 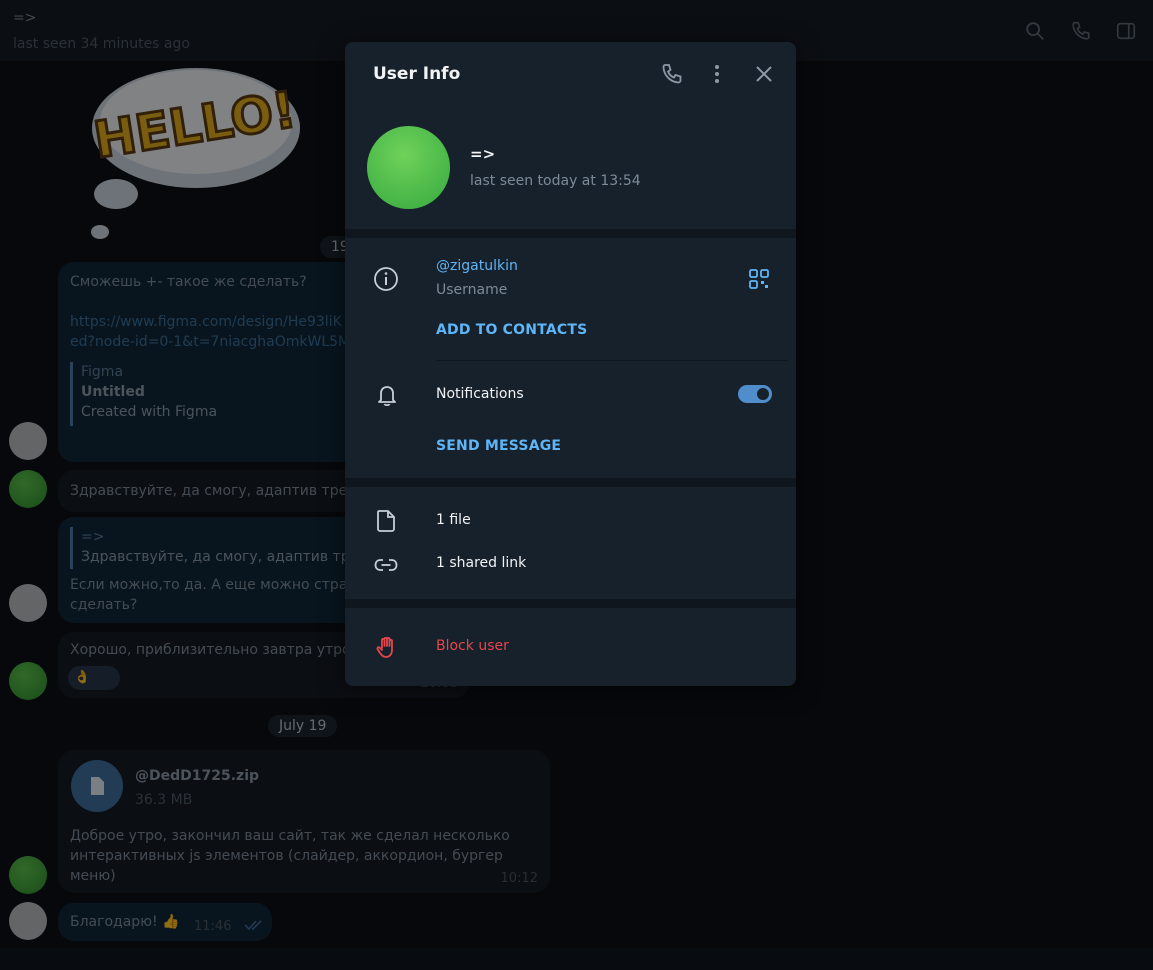 I want to click on qr-code-icon, so click(x=759, y=279).